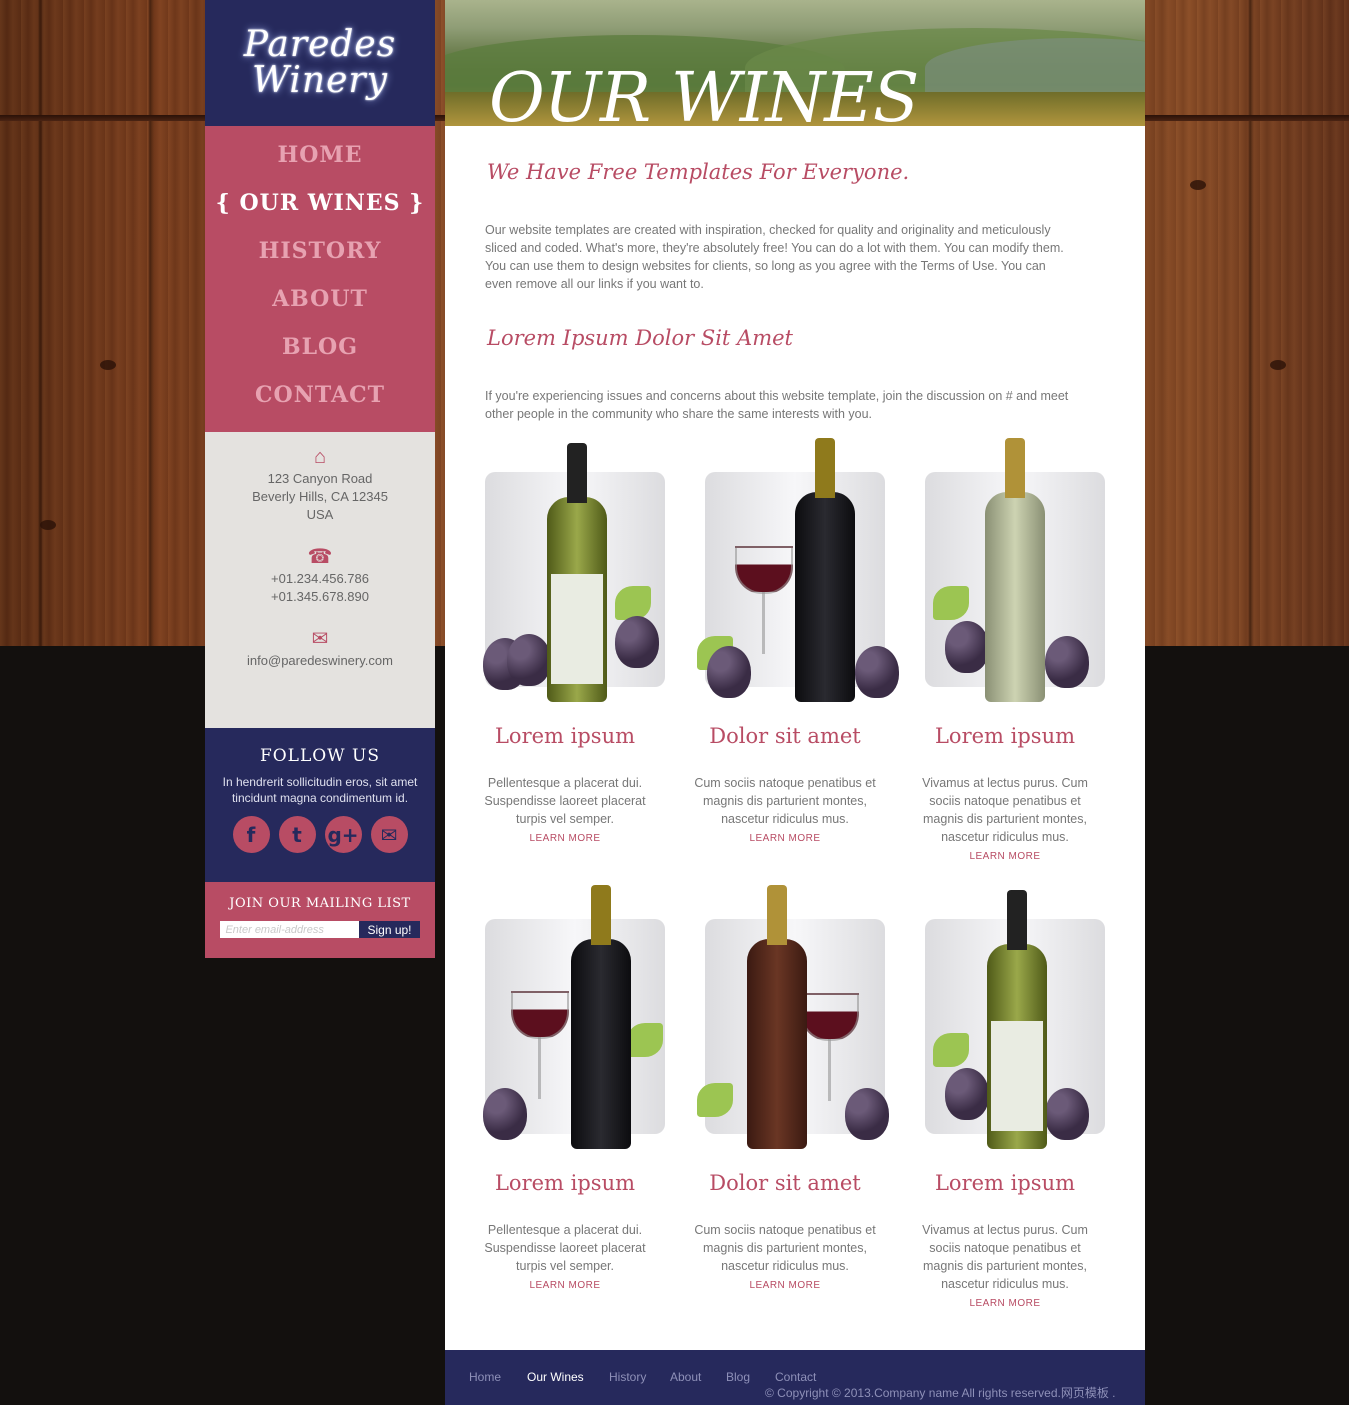  Describe the element at coordinates (320, 903) in the screenshot. I see `mailing-title: JOIN OUR MAILING LIST` at that location.